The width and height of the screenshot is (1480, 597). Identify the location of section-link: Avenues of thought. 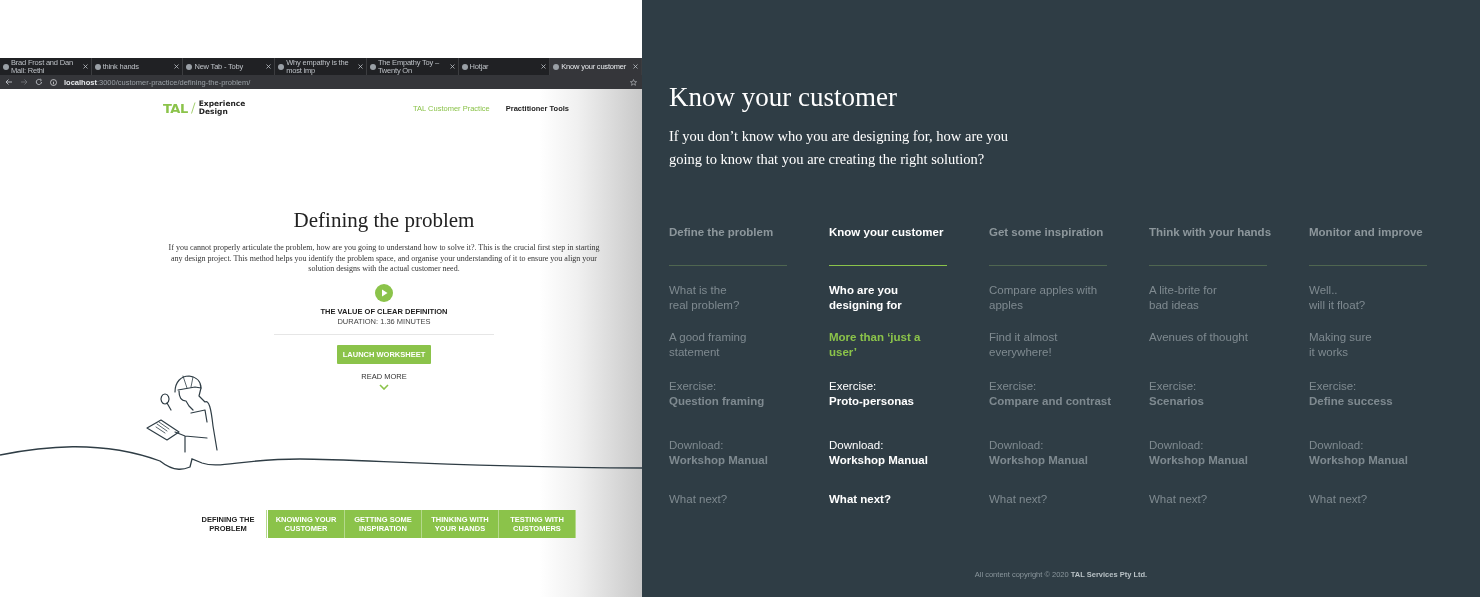
(1229, 337).